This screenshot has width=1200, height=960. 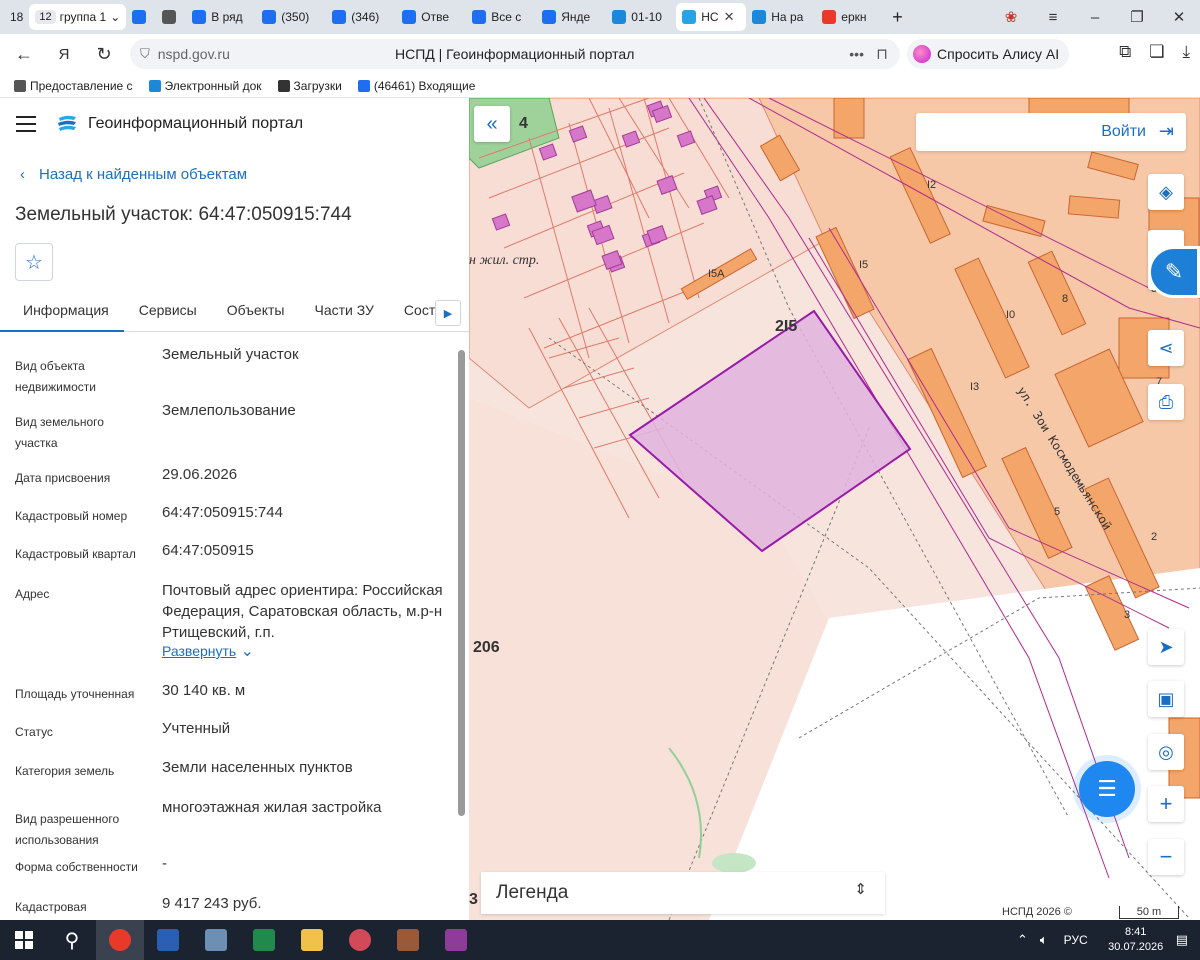 I want to click on more-icon: •••, so click(x=856, y=54).